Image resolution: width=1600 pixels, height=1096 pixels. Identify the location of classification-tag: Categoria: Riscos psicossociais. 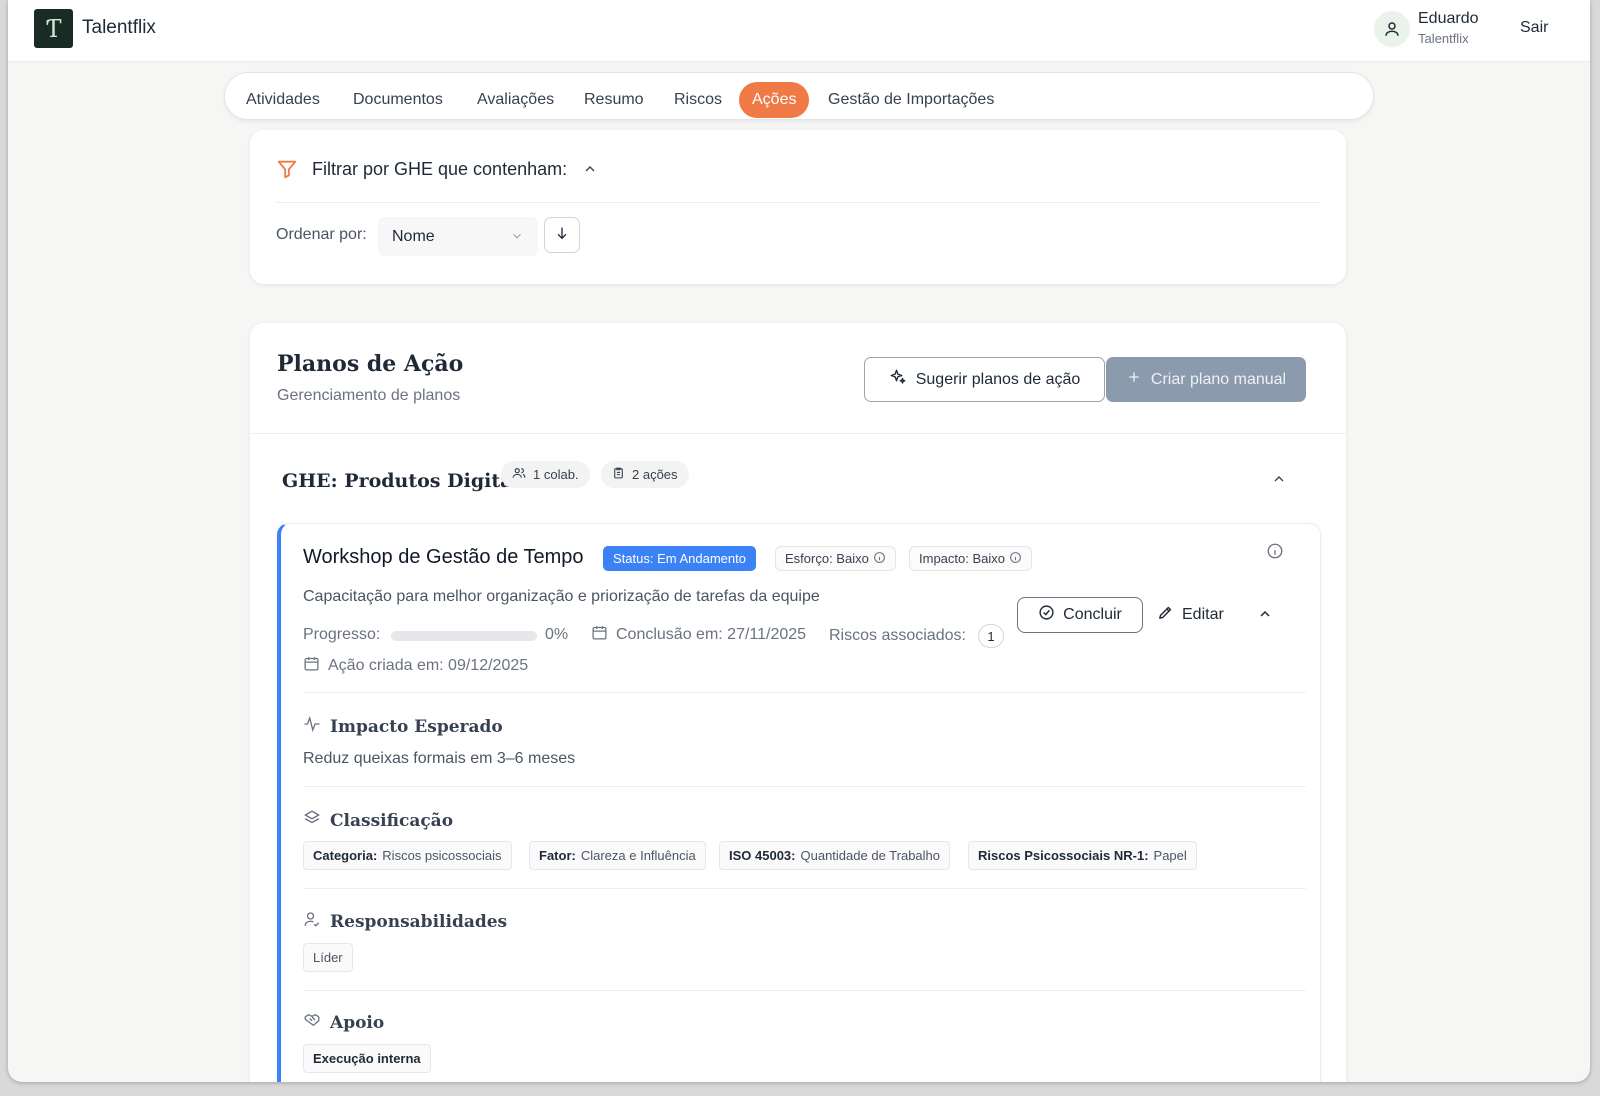
(407, 855).